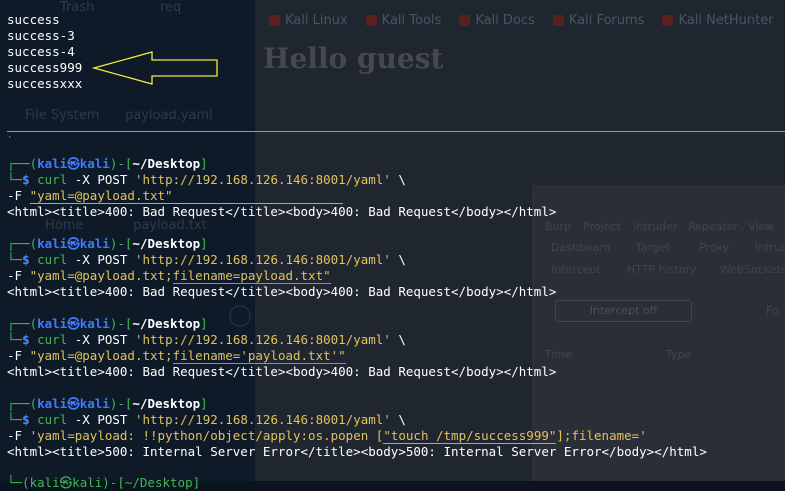  What do you see at coordinates (104, 482) in the screenshot?
I see `partial-prompt-line: └─(kali㉿kali)-[~/Desktop]` at bounding box center [104, 482].